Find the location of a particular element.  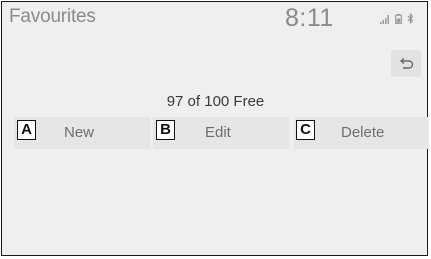

return-arrow-icon is located at coordinates (406, 63).